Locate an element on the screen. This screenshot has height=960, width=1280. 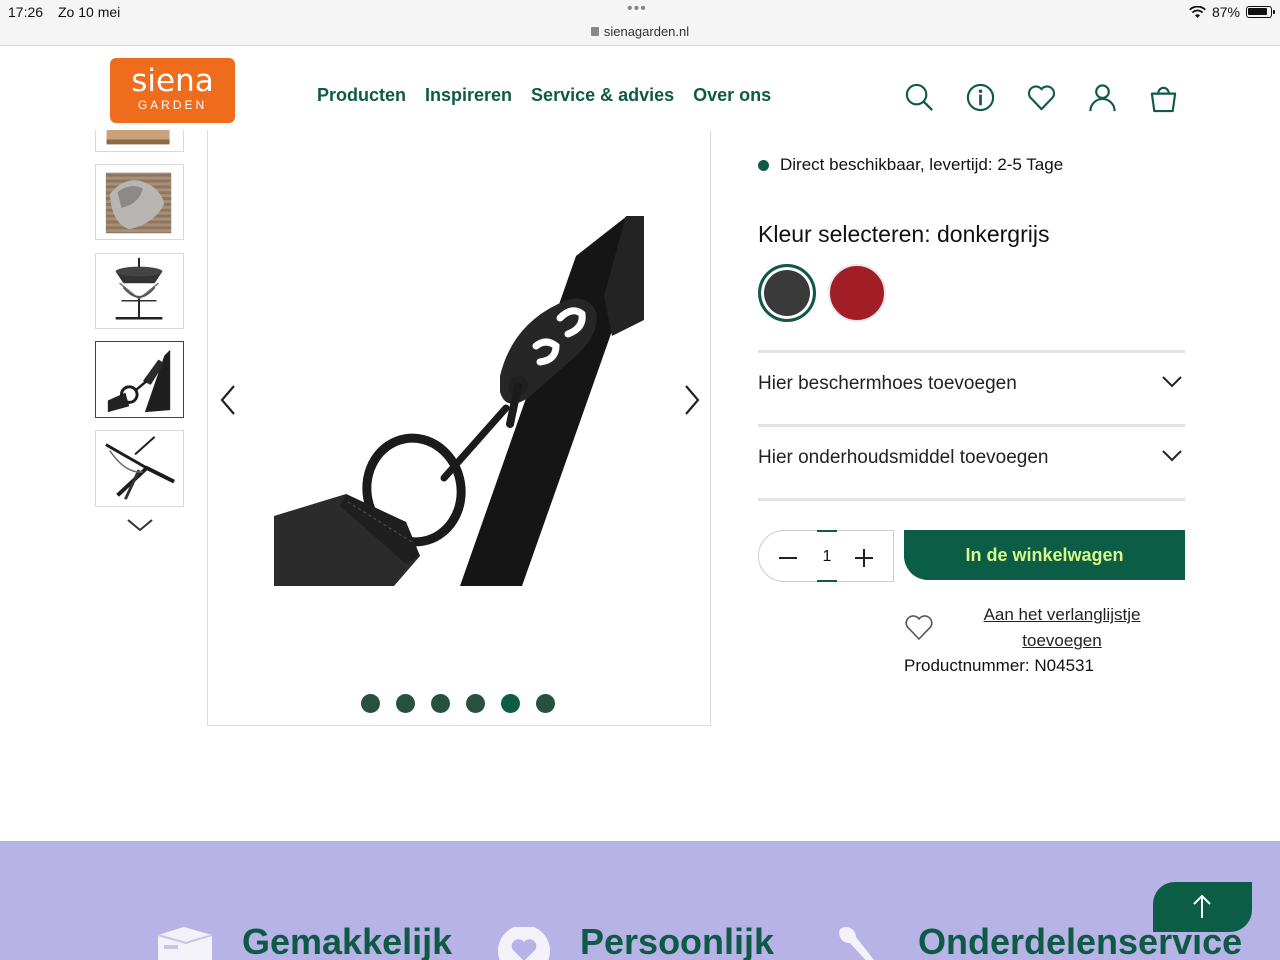
heart-icon is located at coordinates (1041, 97).